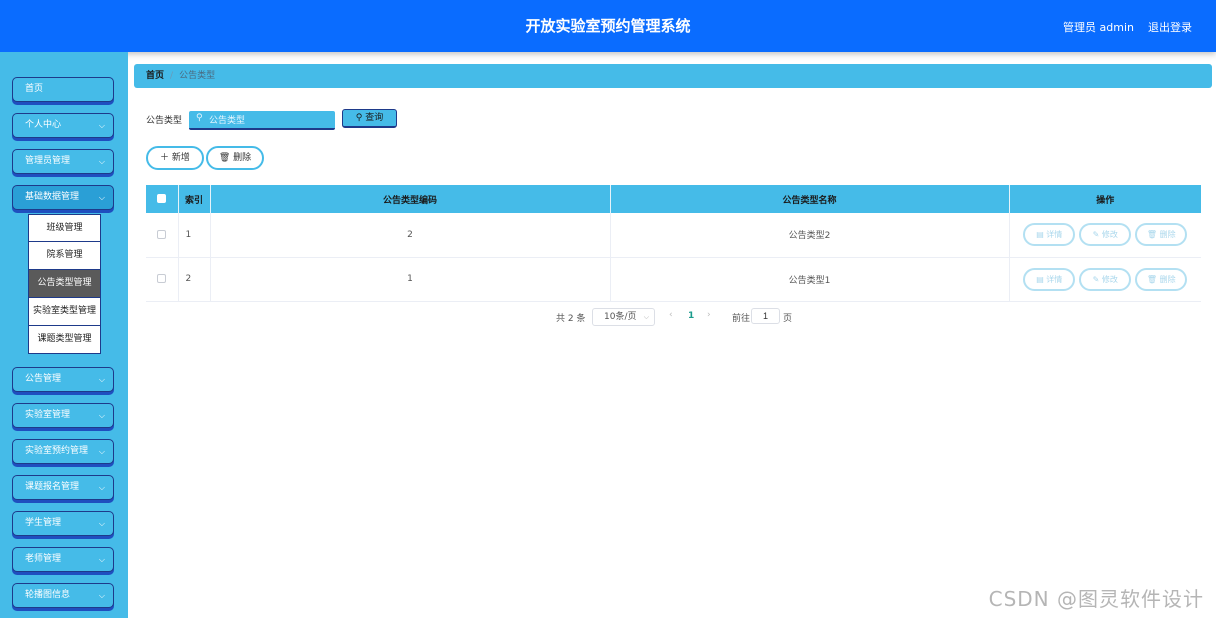 The image size is (1216, 618). I want to click on next-page-button: ›, so click(709, 315).